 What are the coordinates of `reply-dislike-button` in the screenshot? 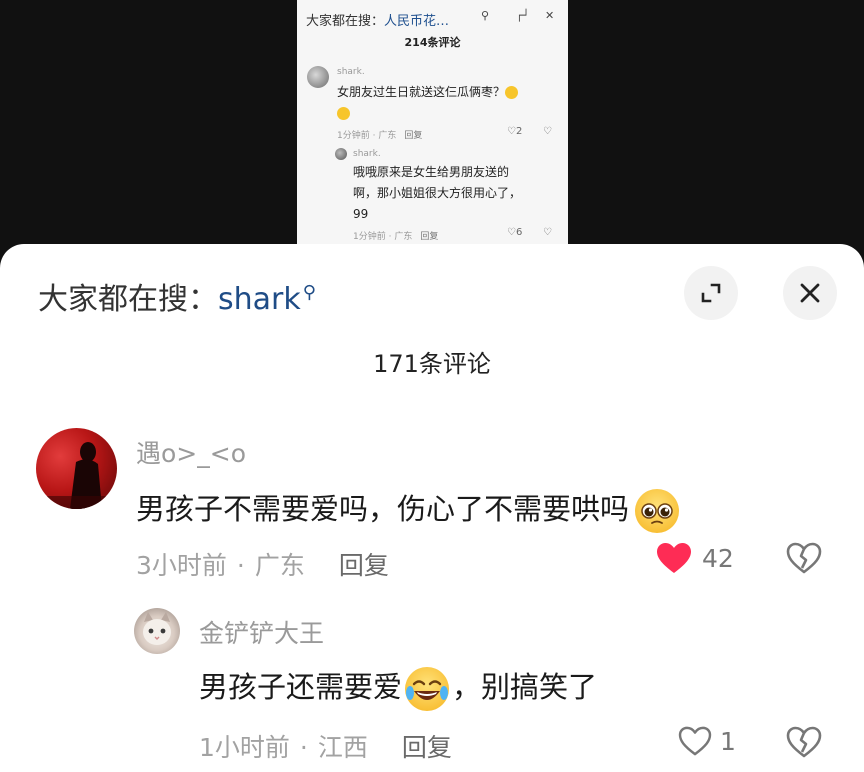 It's located at (804, 744).